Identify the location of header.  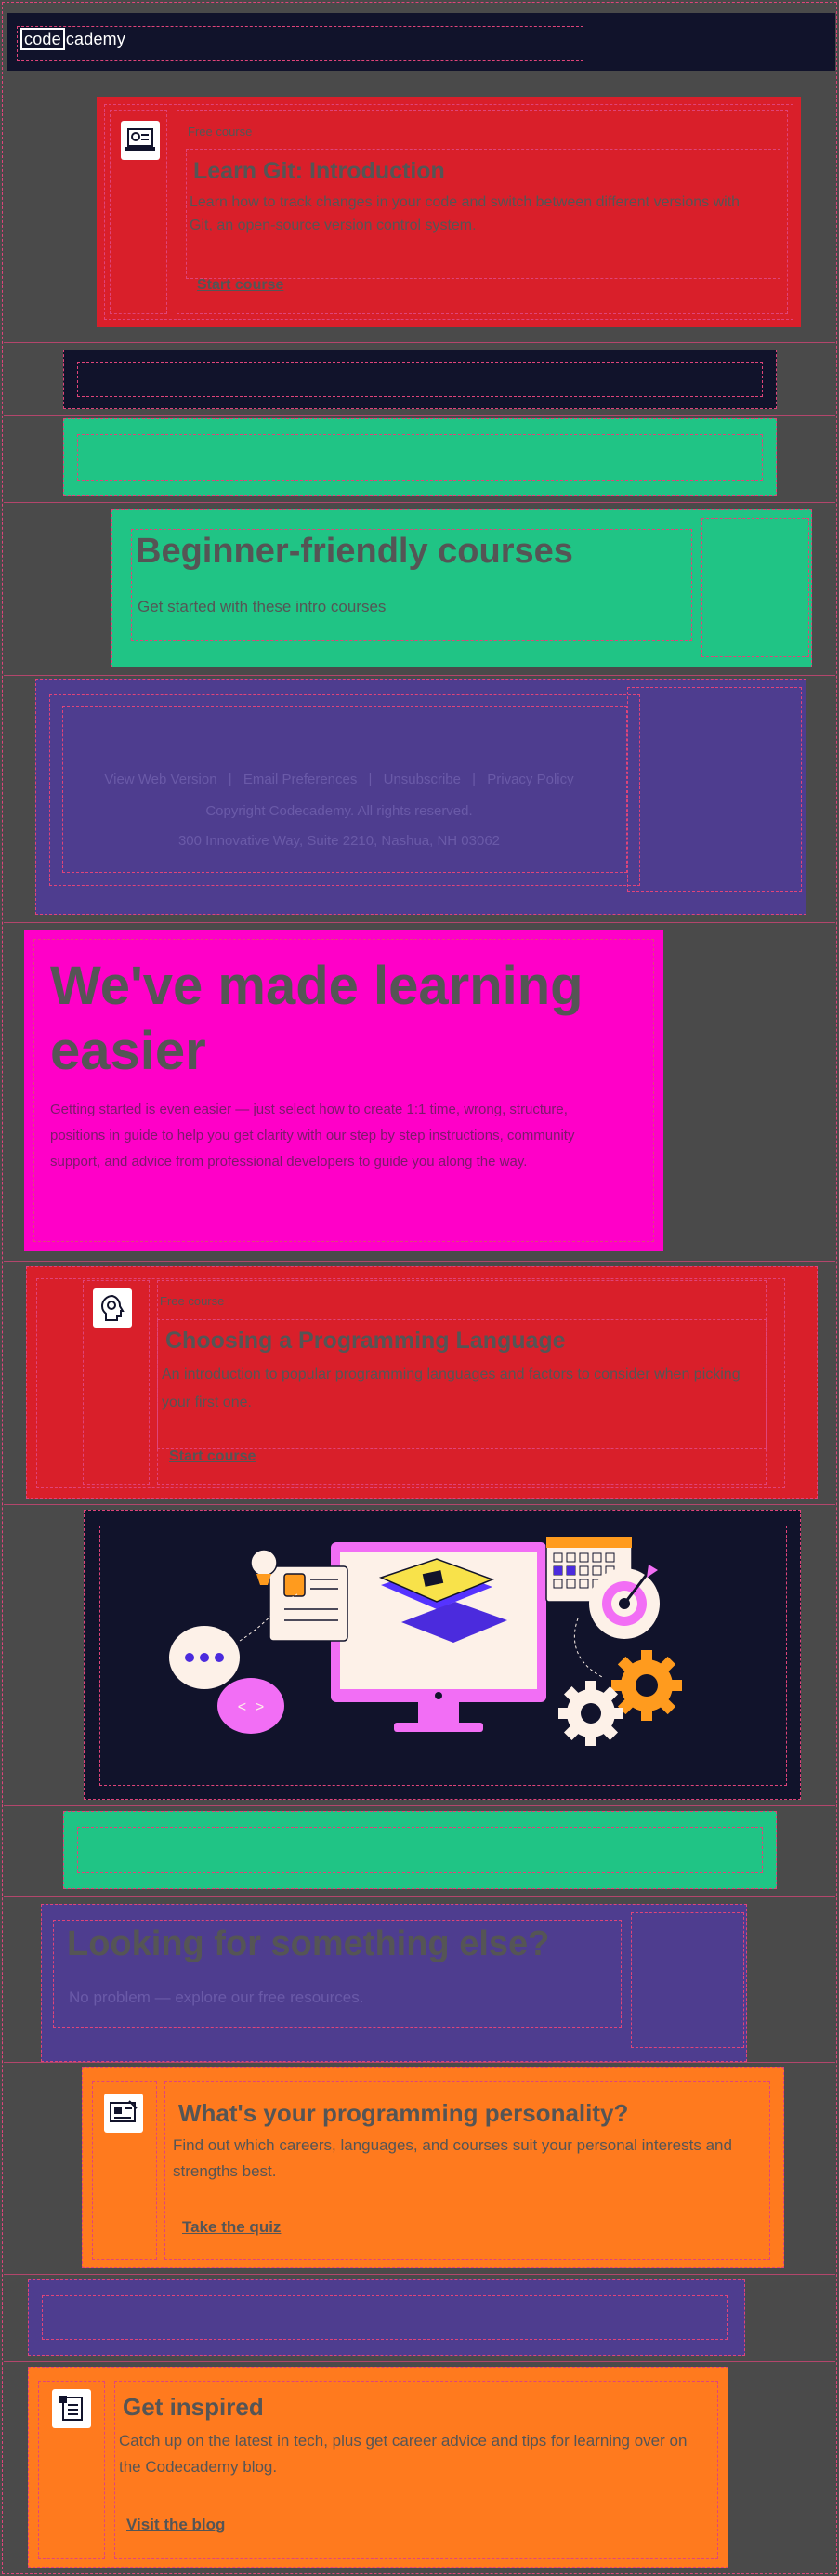
(421, 42).